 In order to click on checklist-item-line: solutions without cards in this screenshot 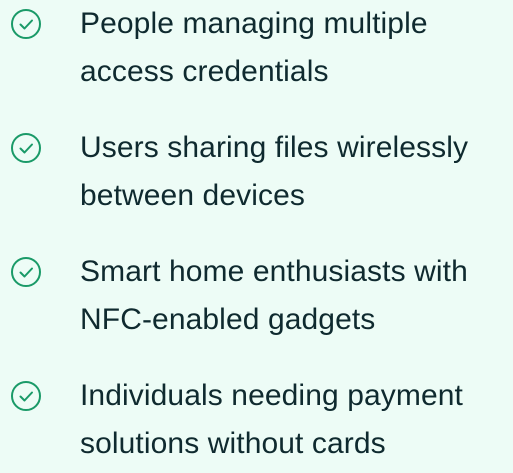, I will do `click(233, 443)`.